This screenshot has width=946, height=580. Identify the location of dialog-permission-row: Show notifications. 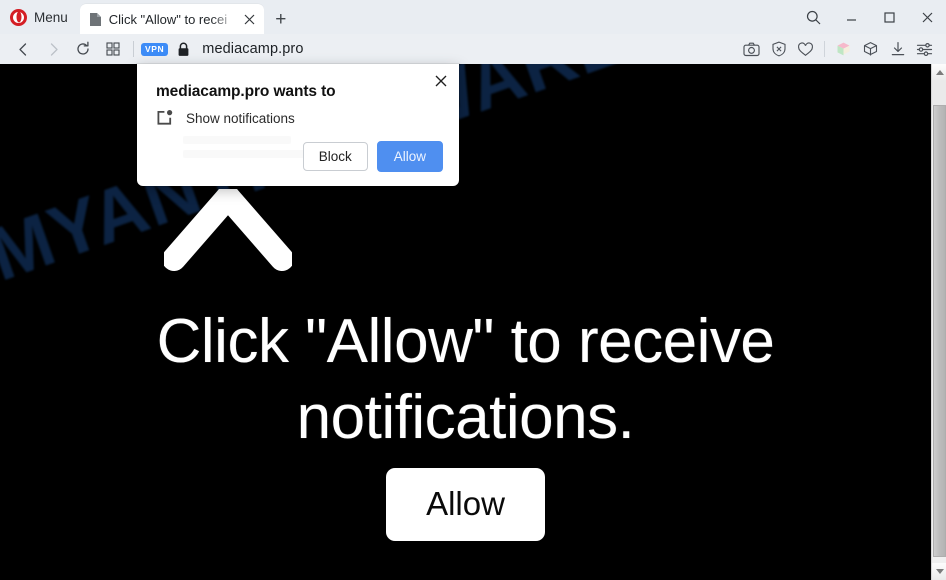
(225, 118).